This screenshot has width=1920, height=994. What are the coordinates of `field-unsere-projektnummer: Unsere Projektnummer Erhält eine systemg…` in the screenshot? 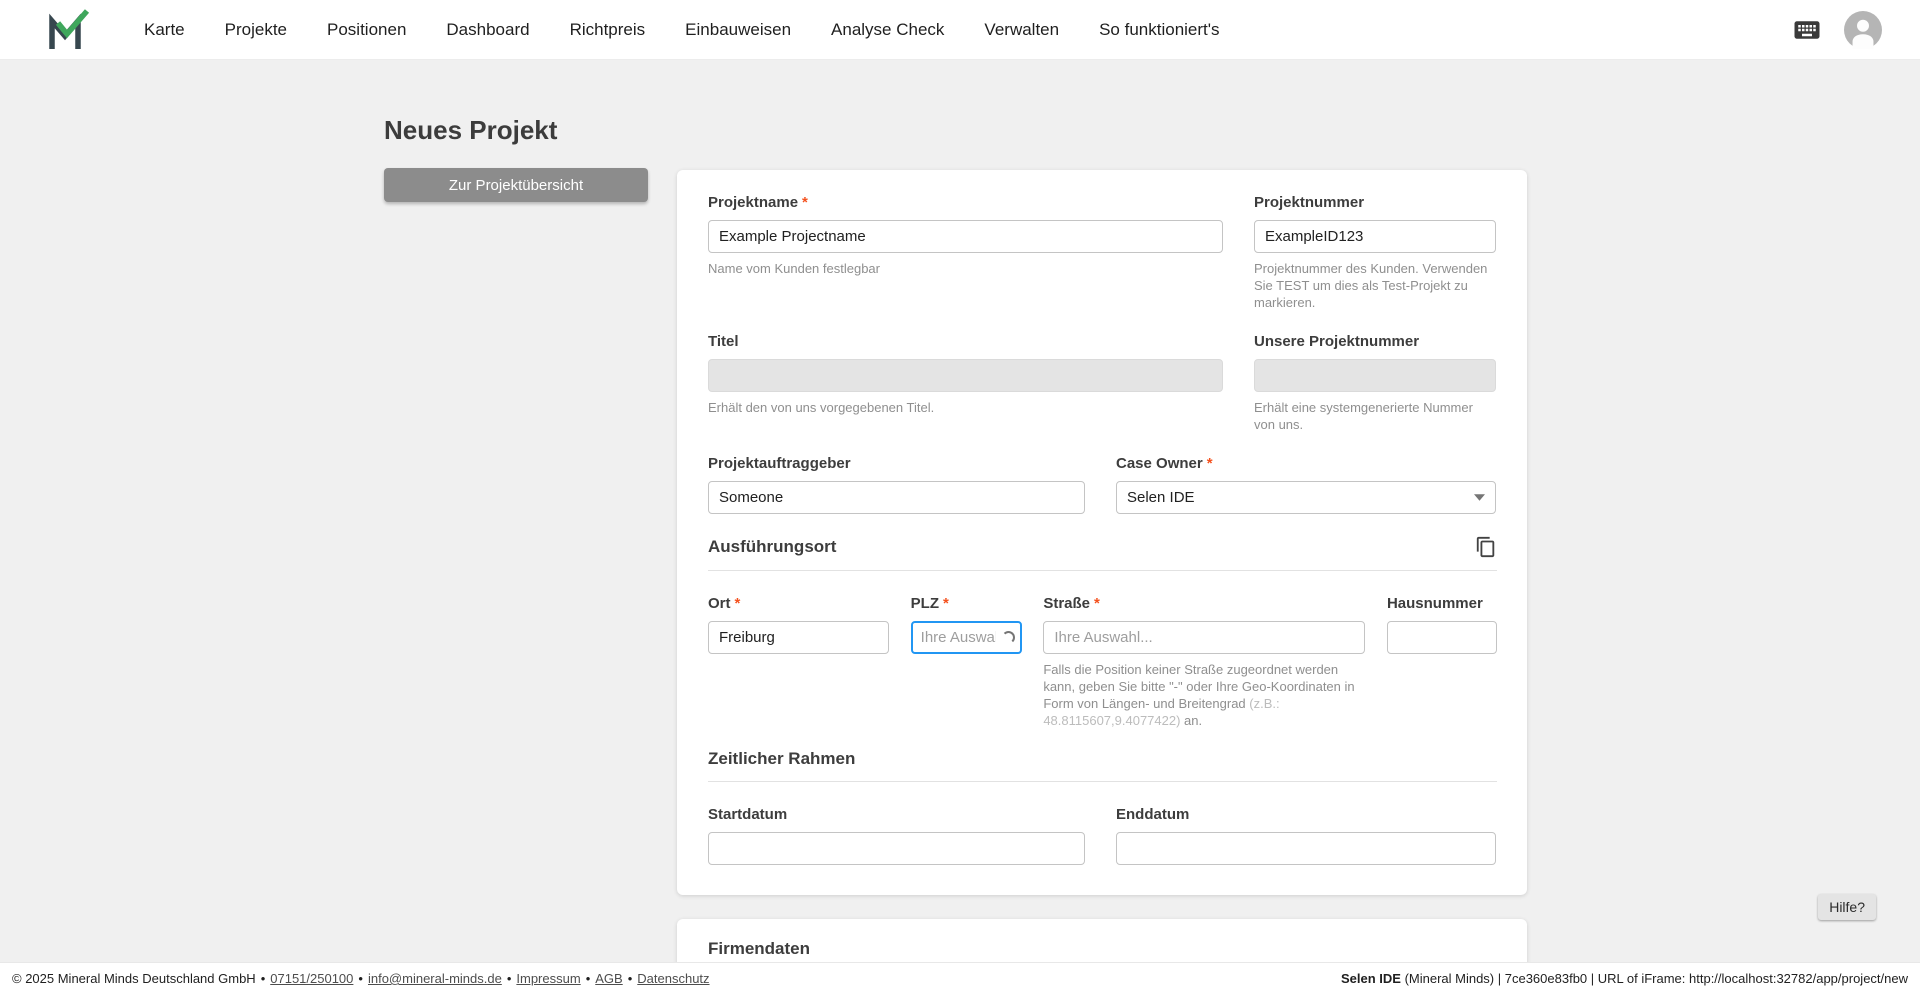 It's located at (1375, 383).